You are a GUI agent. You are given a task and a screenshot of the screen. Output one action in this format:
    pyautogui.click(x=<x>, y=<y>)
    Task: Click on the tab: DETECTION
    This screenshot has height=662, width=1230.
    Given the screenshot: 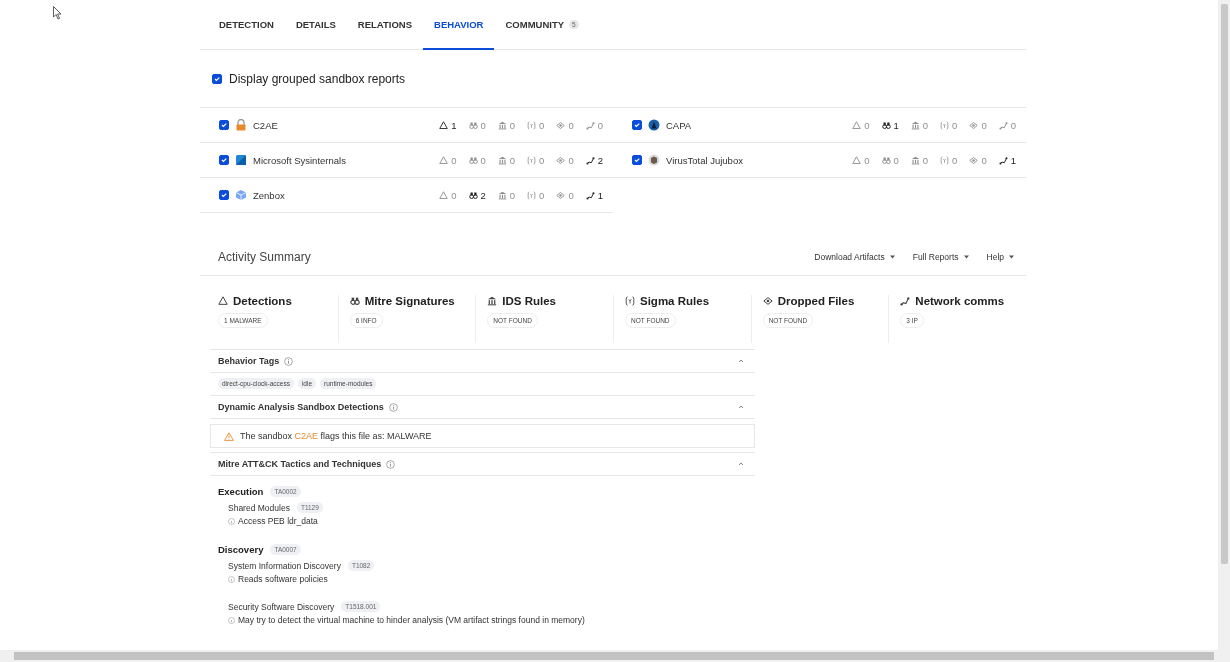 What is the action you would take?
    pyautogui.click(x=246, y=25)
    